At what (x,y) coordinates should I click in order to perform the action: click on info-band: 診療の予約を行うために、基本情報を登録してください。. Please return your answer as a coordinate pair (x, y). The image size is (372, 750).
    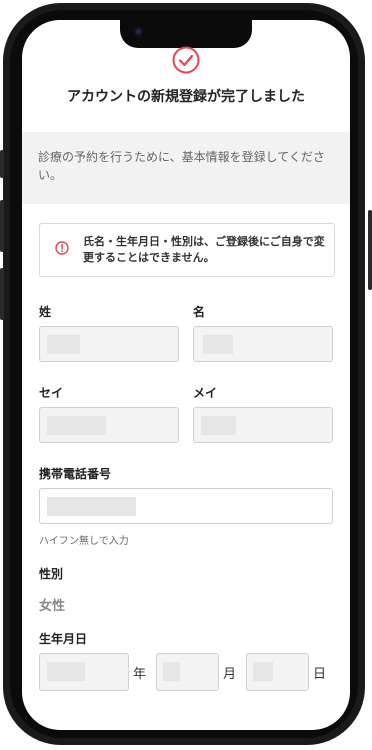
    Looking at the image, I should click on (186, 168).